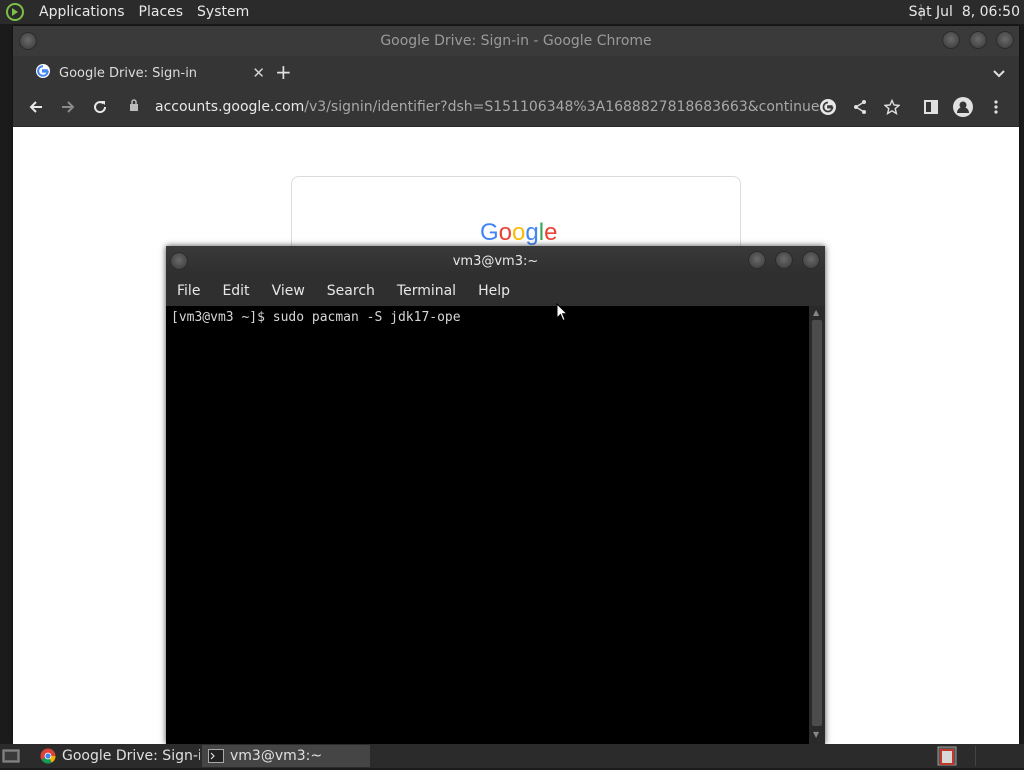 The image size is (1024, 770). I want to click on terminal-icon, so click(216, 756).